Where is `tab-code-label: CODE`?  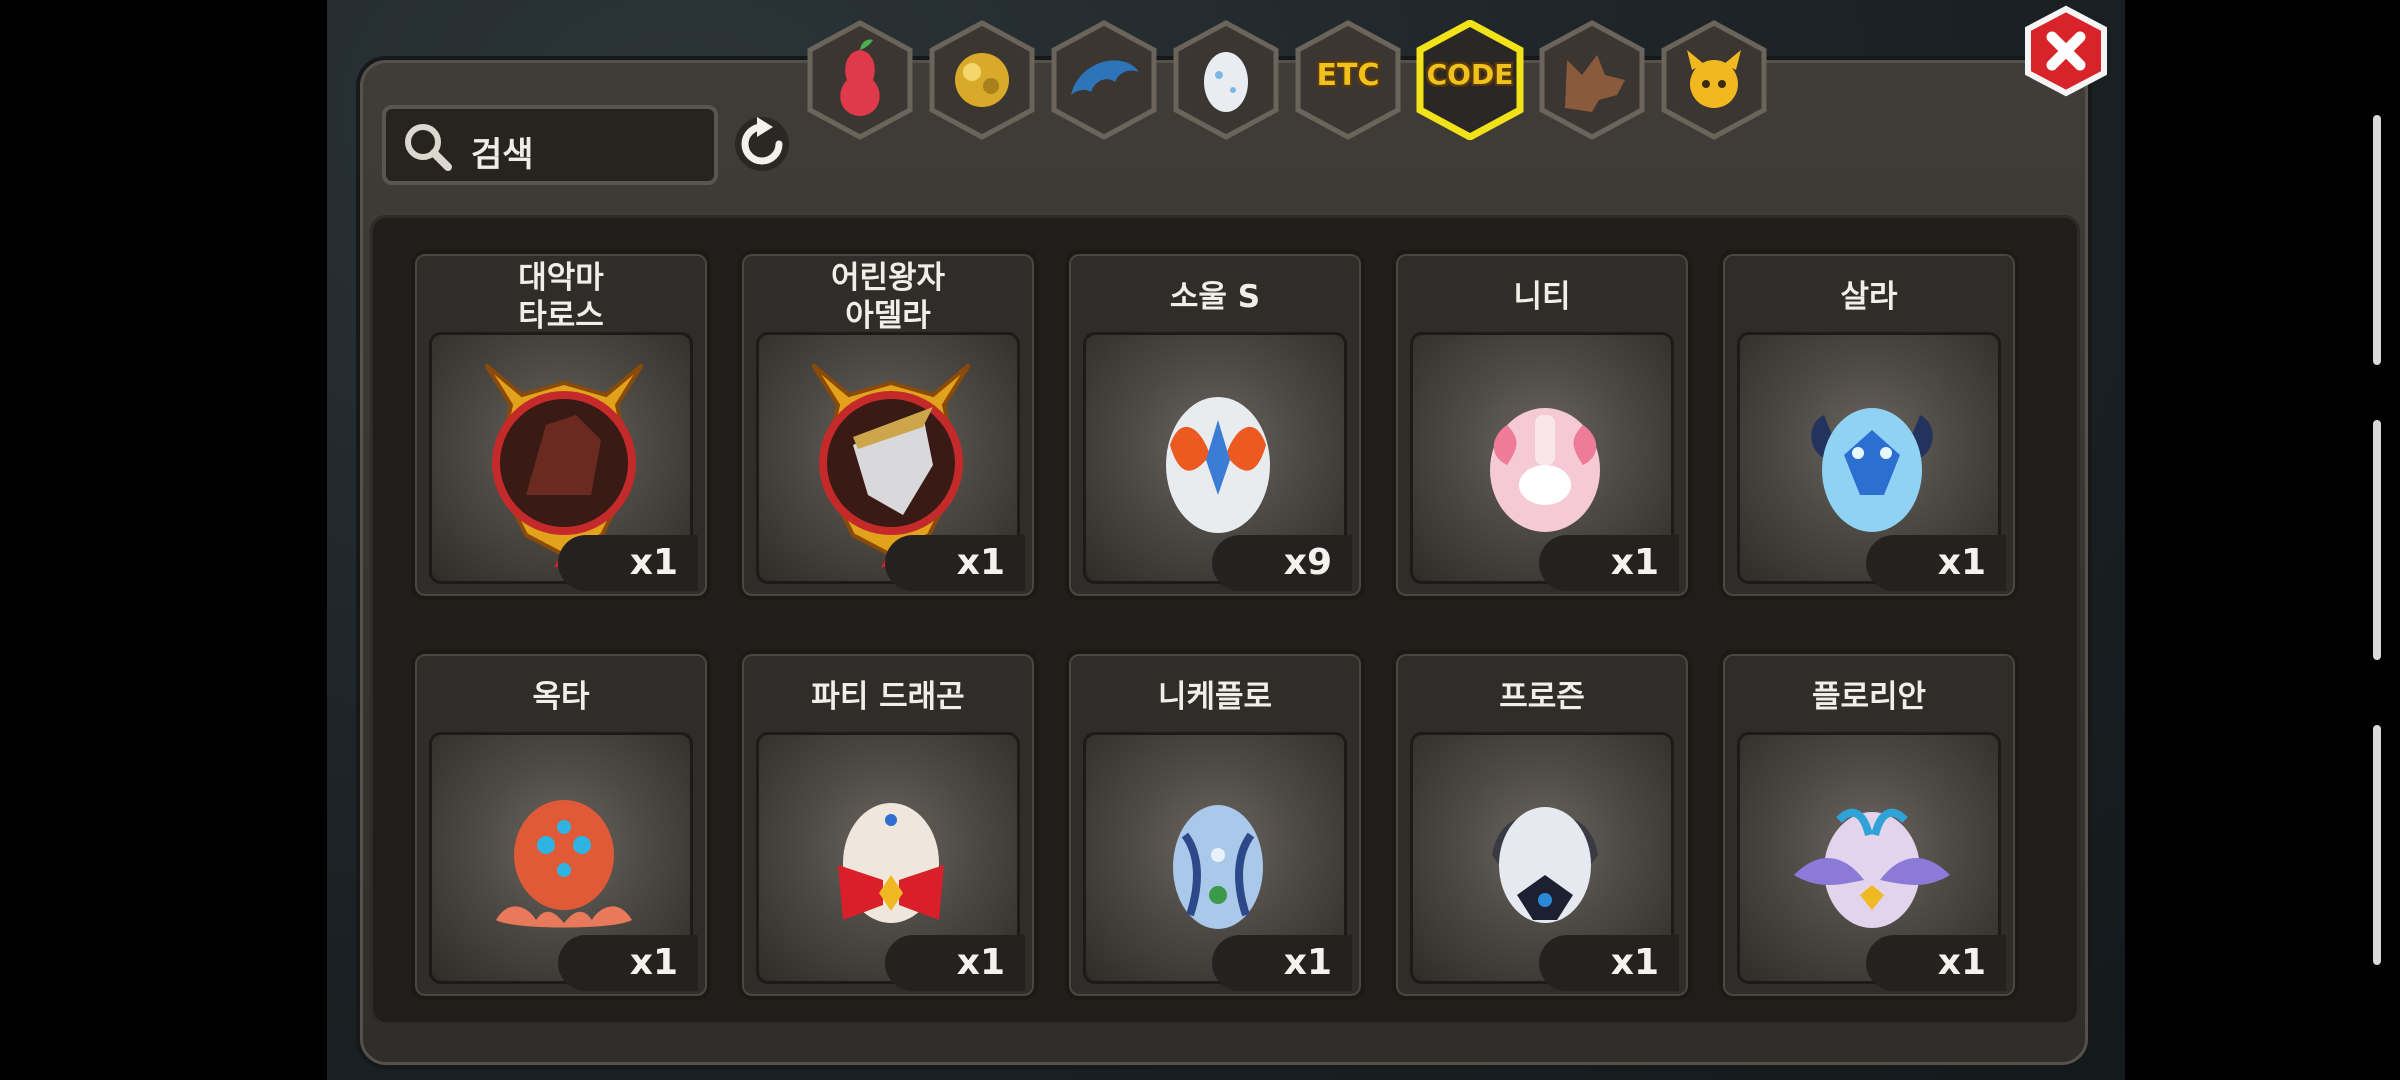 tab-code-label: CODE is located at coordinates (1470, 74).